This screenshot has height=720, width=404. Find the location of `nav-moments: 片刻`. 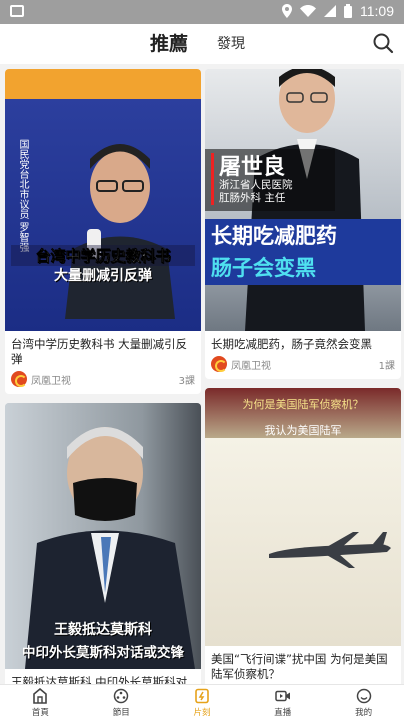

nav-moments: 片刻 is located at coordinates (202, 702).